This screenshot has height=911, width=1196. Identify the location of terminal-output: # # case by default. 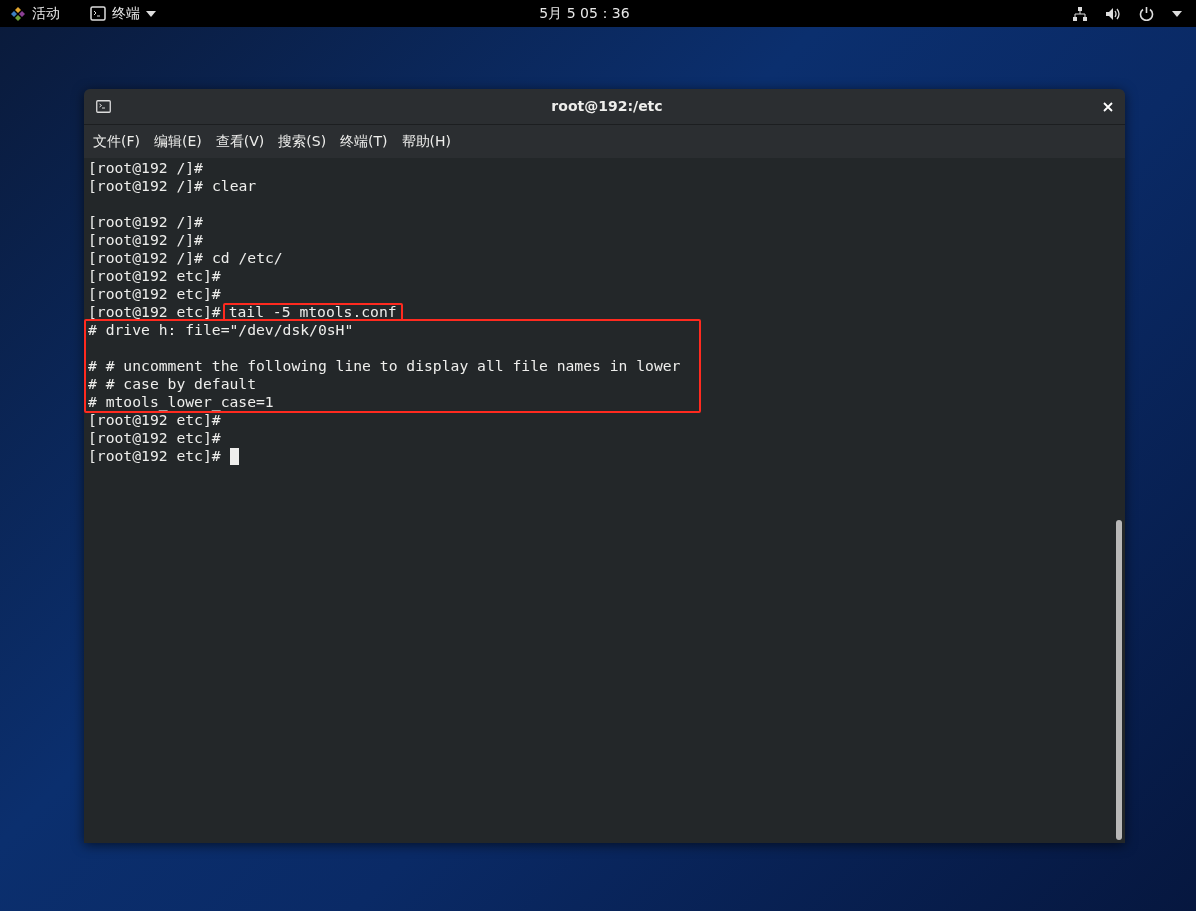
(172, 384).